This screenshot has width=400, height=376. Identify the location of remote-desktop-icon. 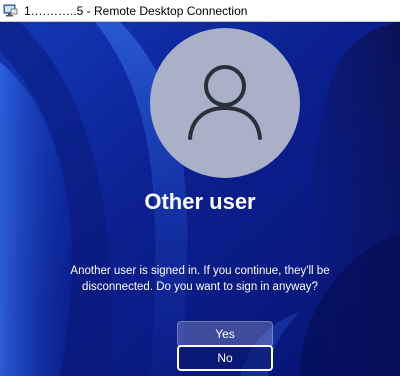
(10, 10).